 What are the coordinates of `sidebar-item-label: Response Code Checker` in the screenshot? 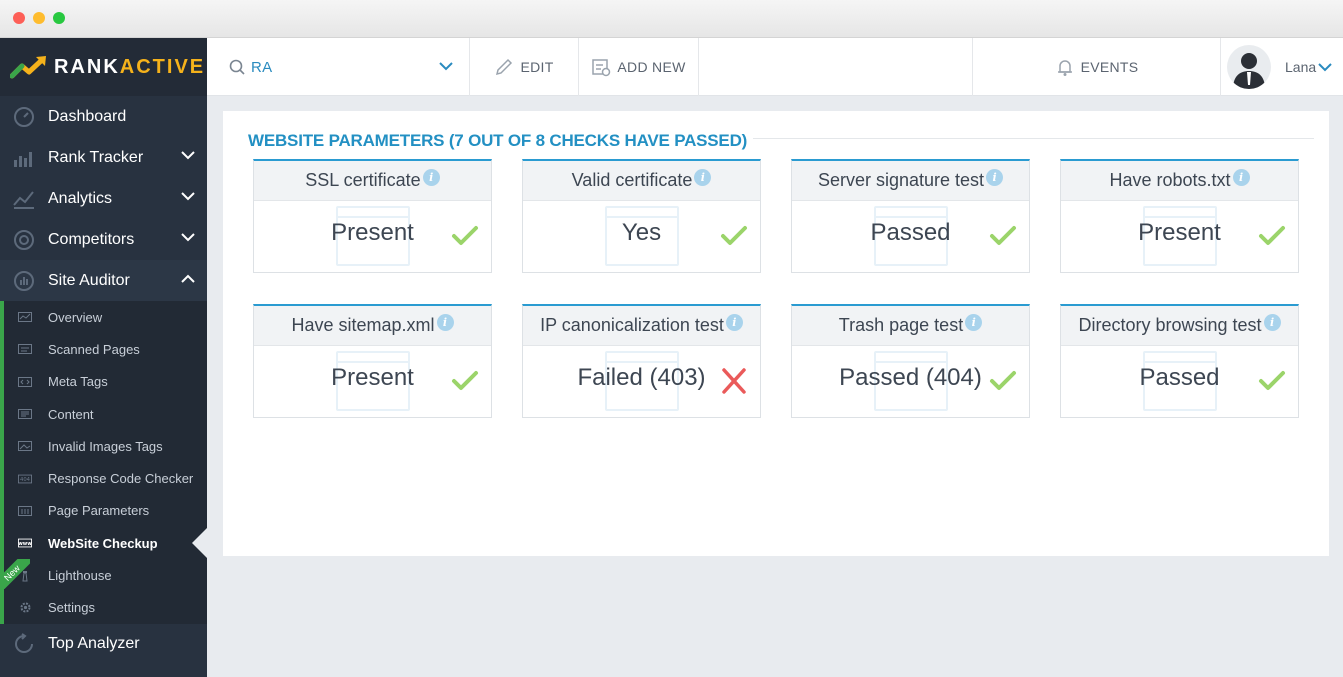 It's located at (121, 479).